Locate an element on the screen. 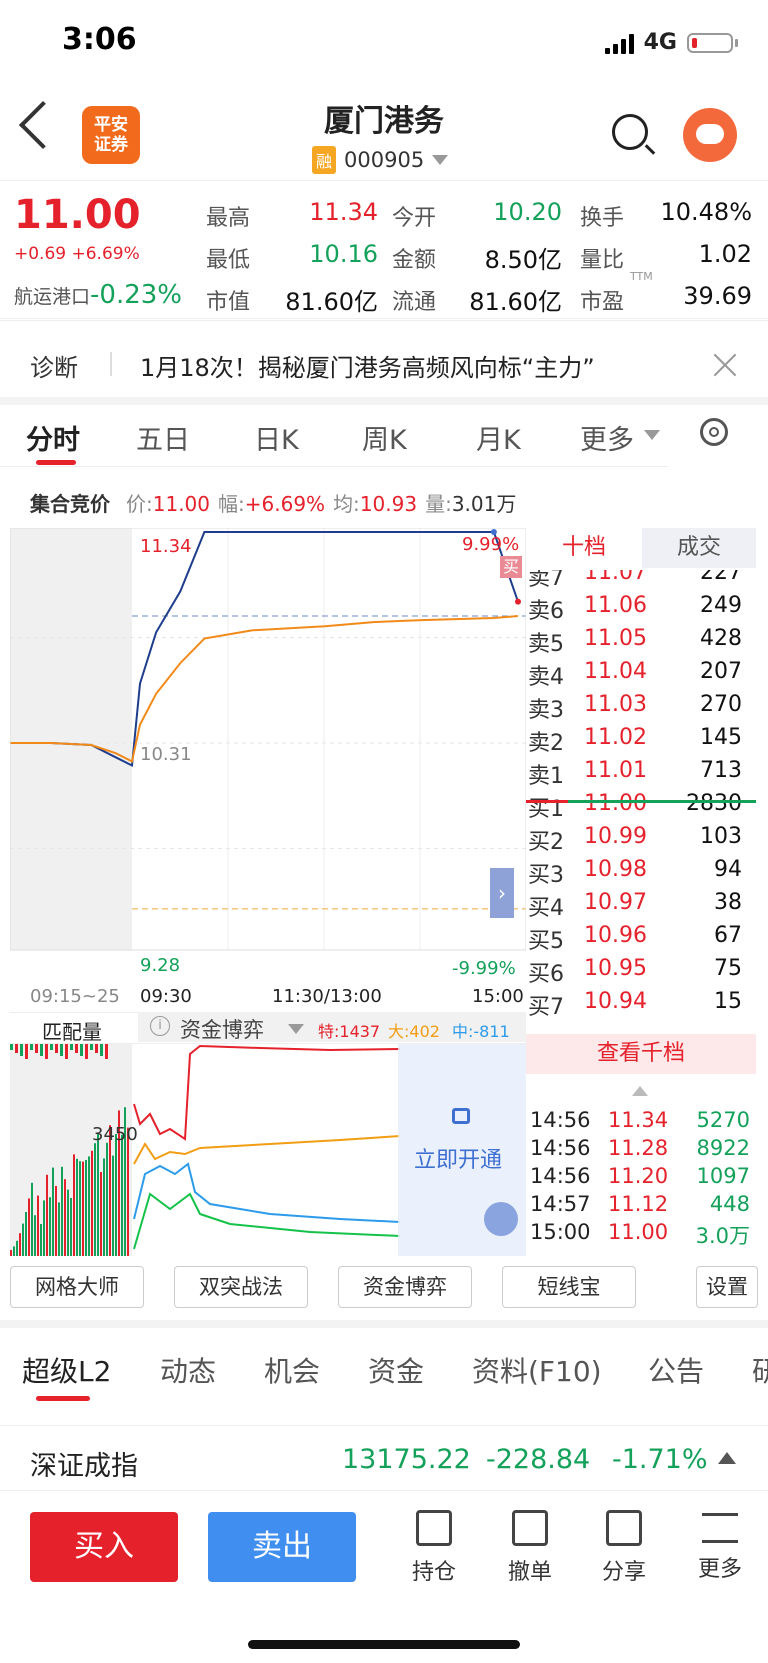  time-label-midday: 11:30/13:00 is located at coordinates (327, 996).